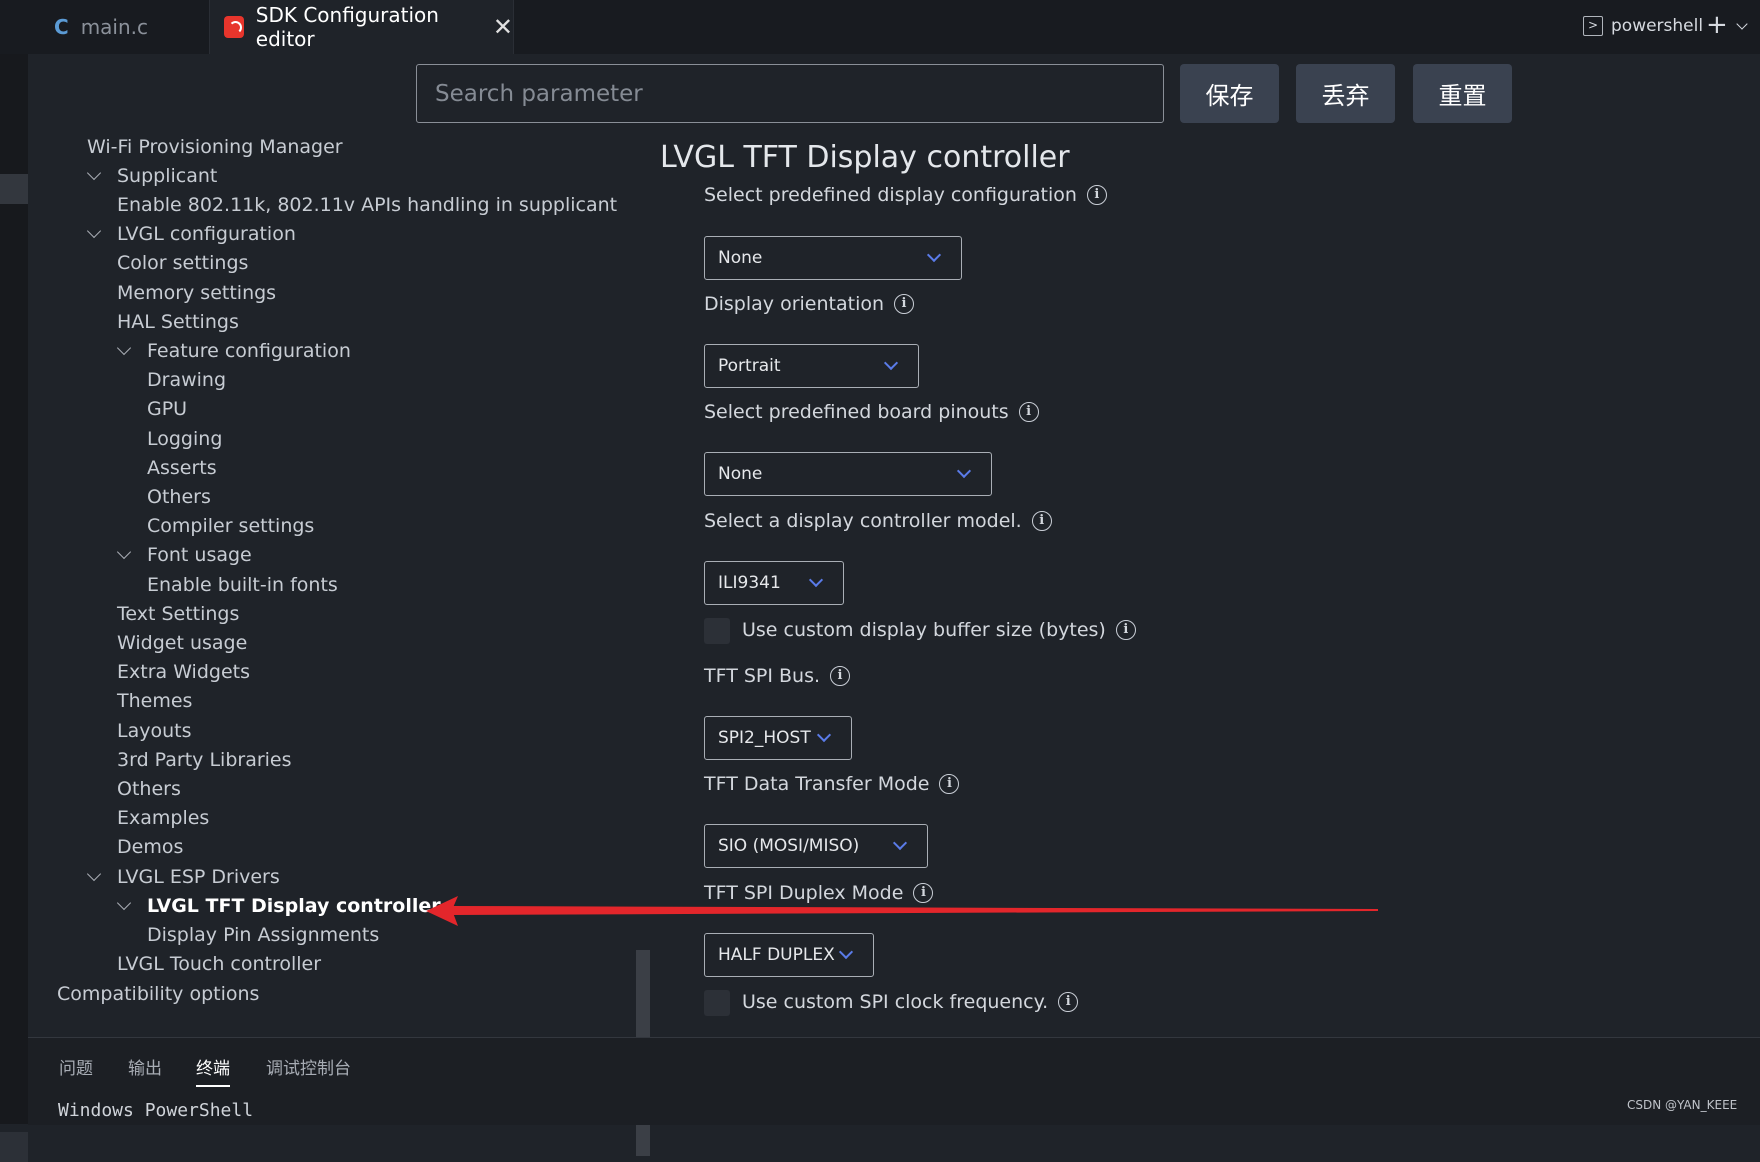  What do you see at coordinates (150, 847) in the screenshot?
I see `tree-item: Demos` at bounding box center [150, 847].